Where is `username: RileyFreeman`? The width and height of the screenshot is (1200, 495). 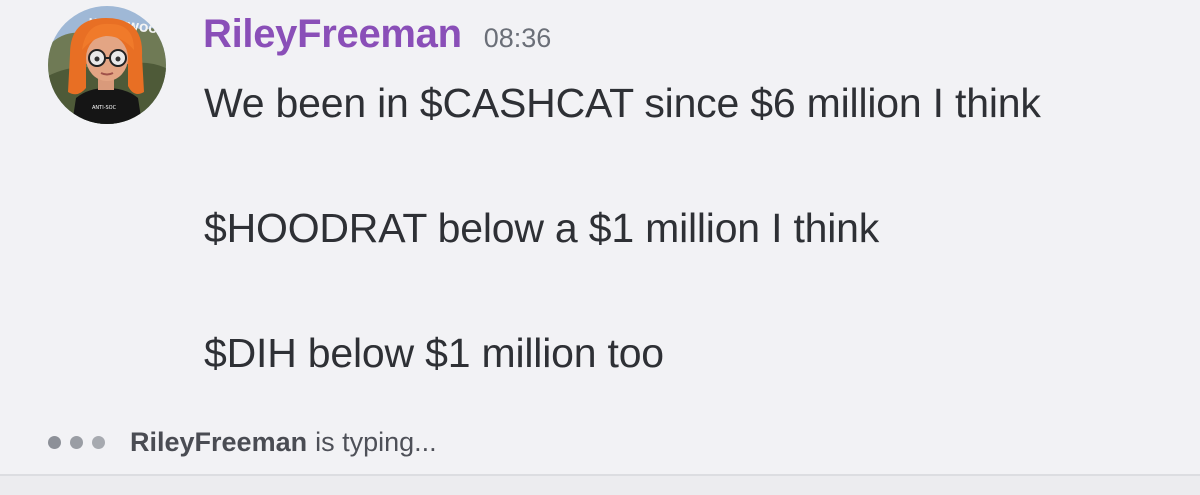
username: RileyFreeman is located at coordinates (332, 34).